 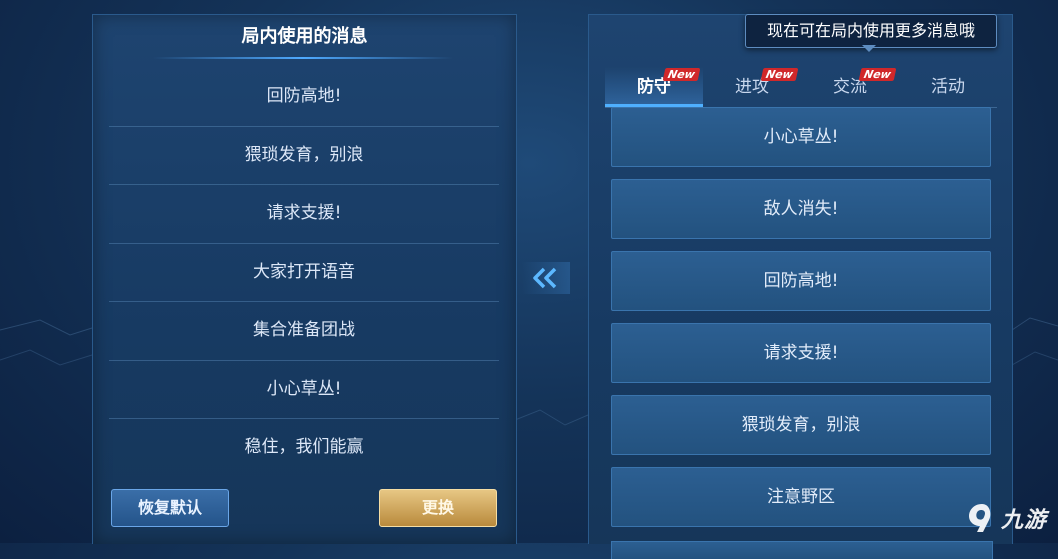 I want to click on message-item: 大家打开语音, so click(x=304, y=273).